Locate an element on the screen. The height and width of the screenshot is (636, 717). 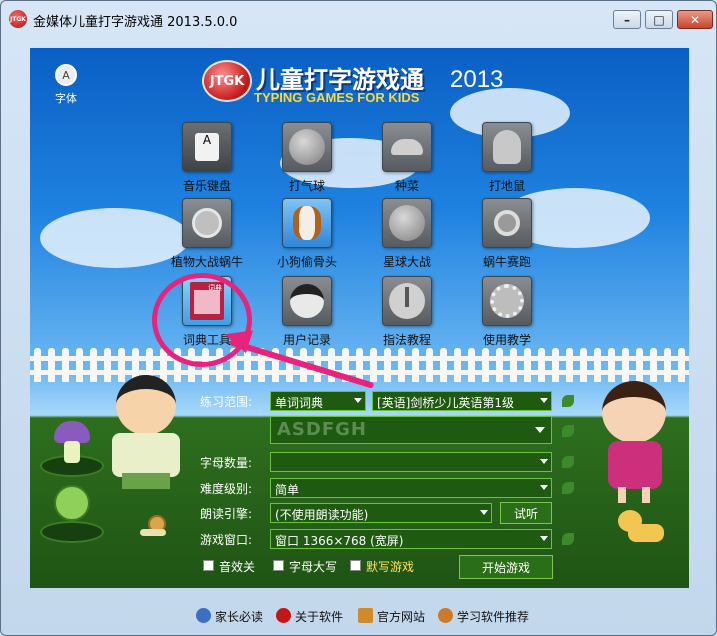
difficulty-row: 难度级别: 简单 is located at coordinates (380, 488).